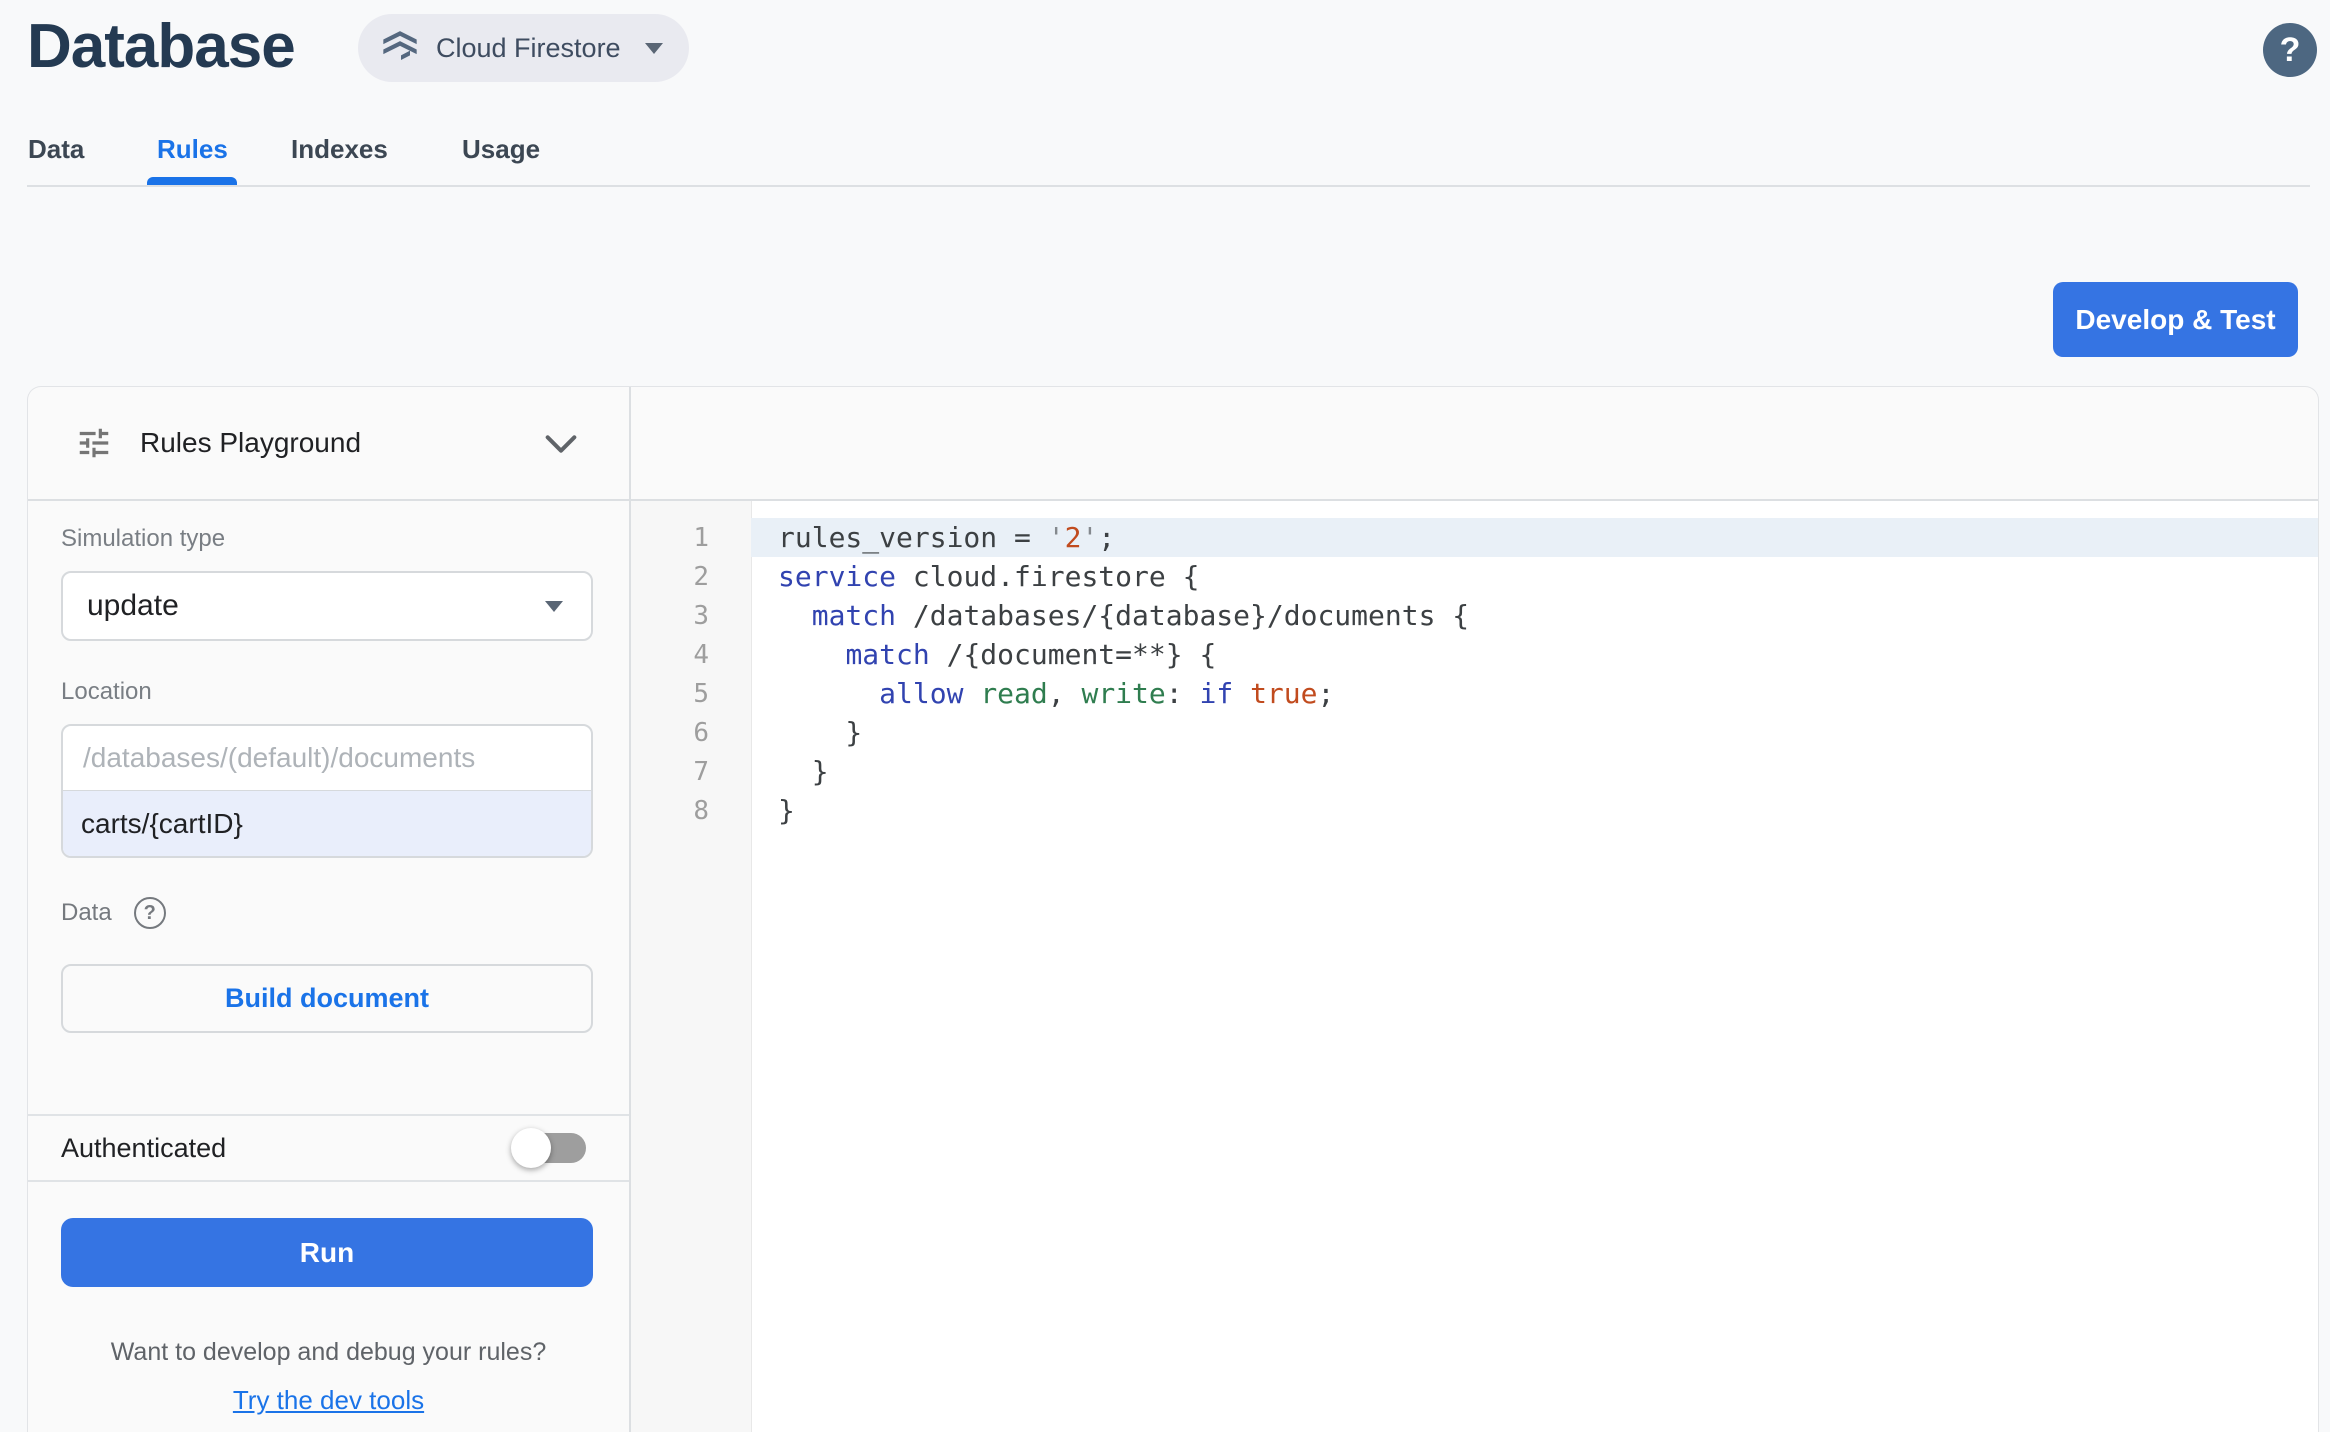  I want to click on line-number: 5, so click(701, 693).